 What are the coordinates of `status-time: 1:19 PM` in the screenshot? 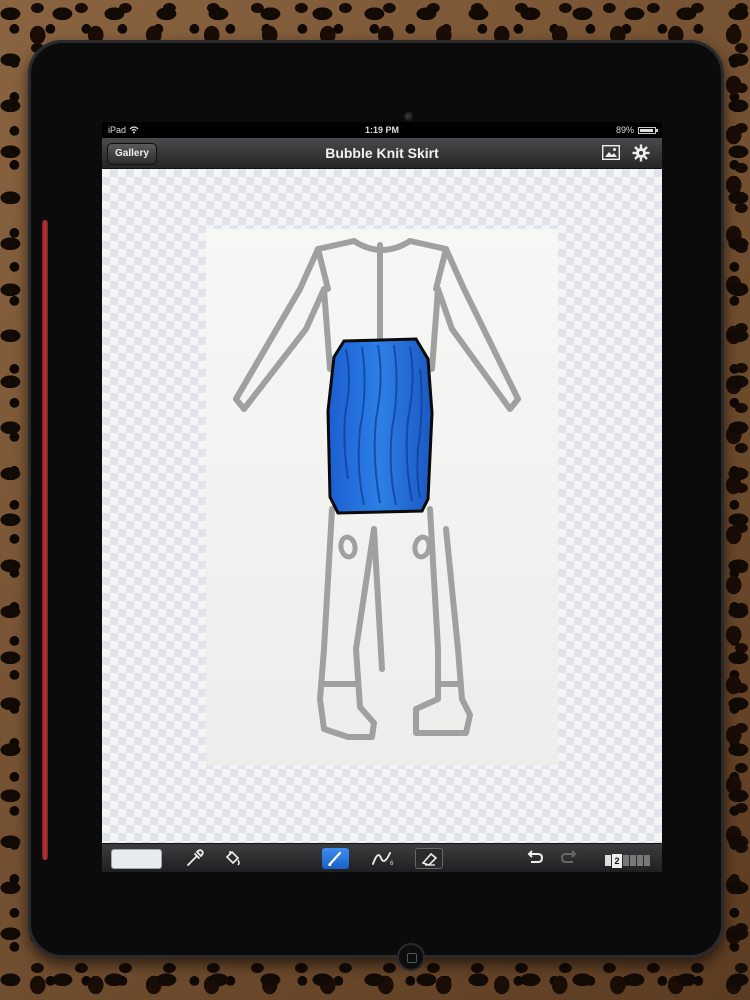 It's located at (381, 130).